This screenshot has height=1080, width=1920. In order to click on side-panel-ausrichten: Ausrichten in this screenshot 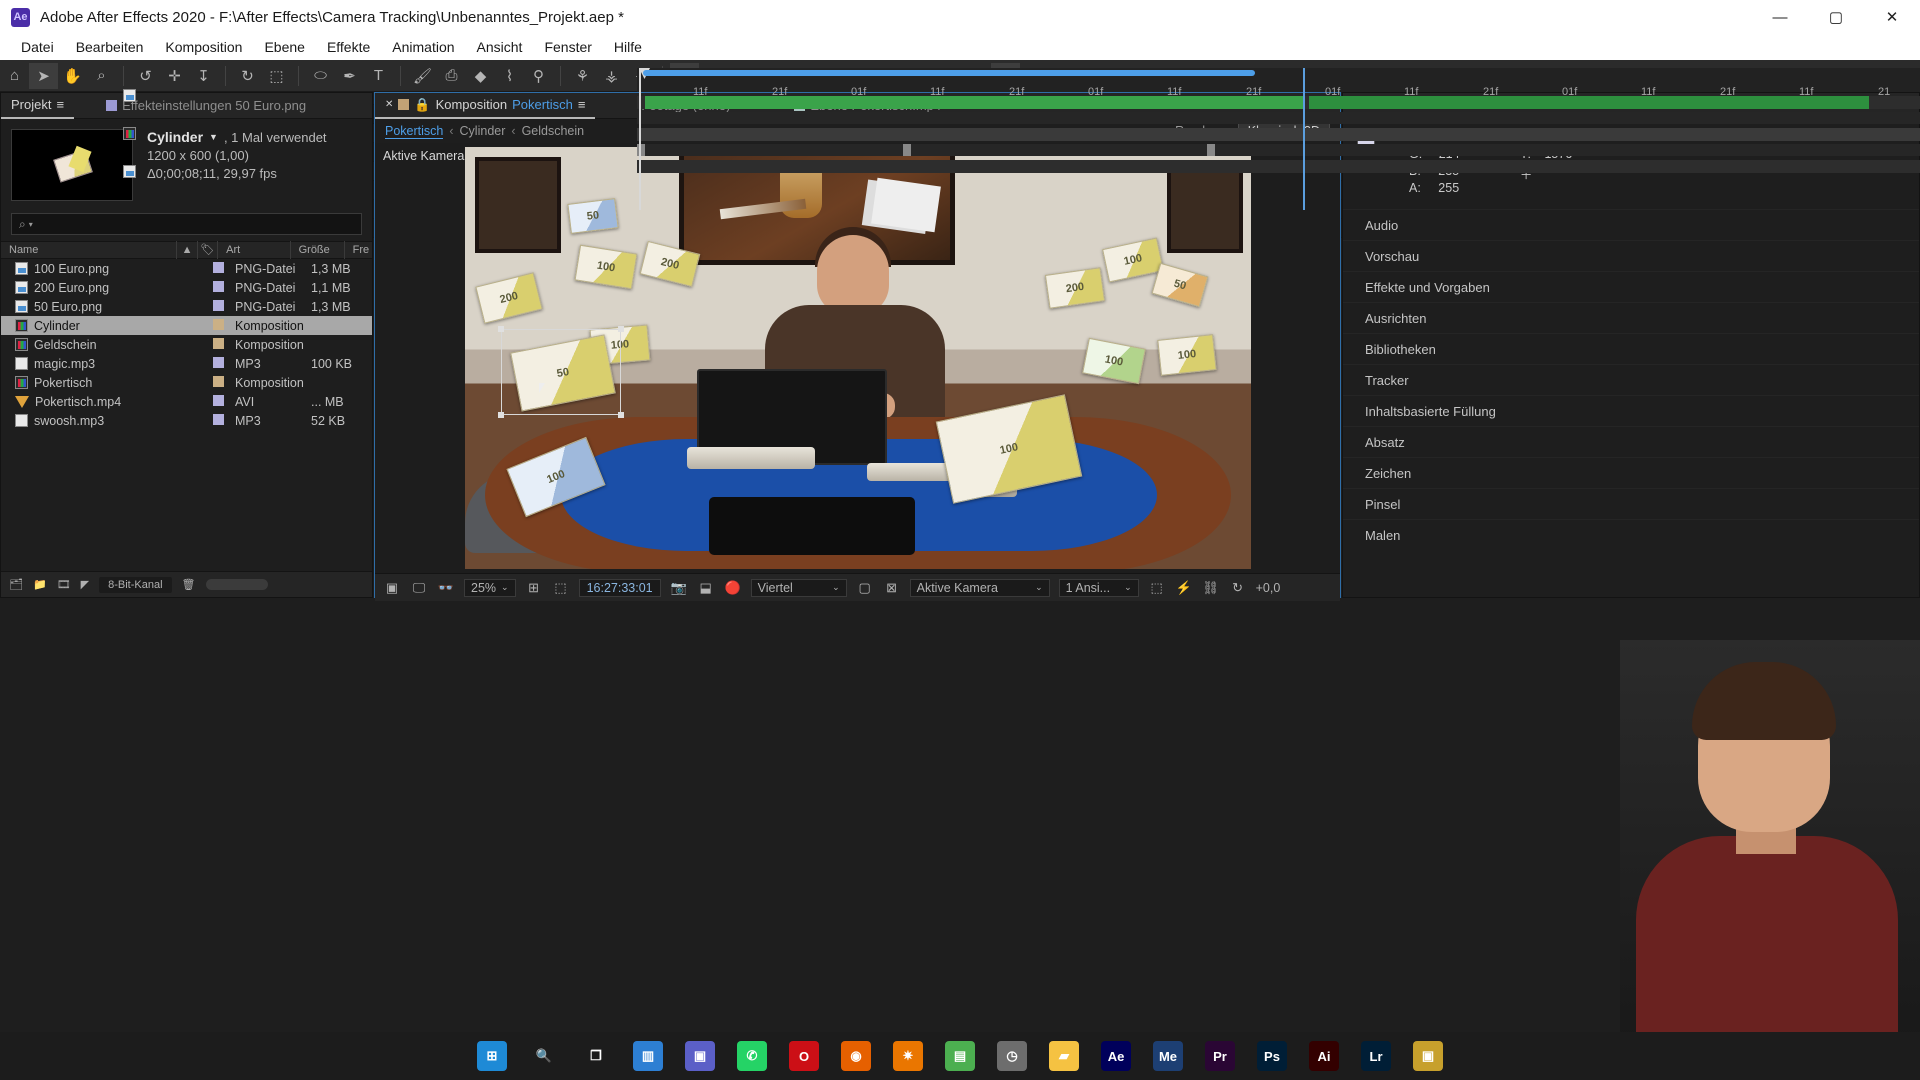, I will do `click(1631, 317)`.